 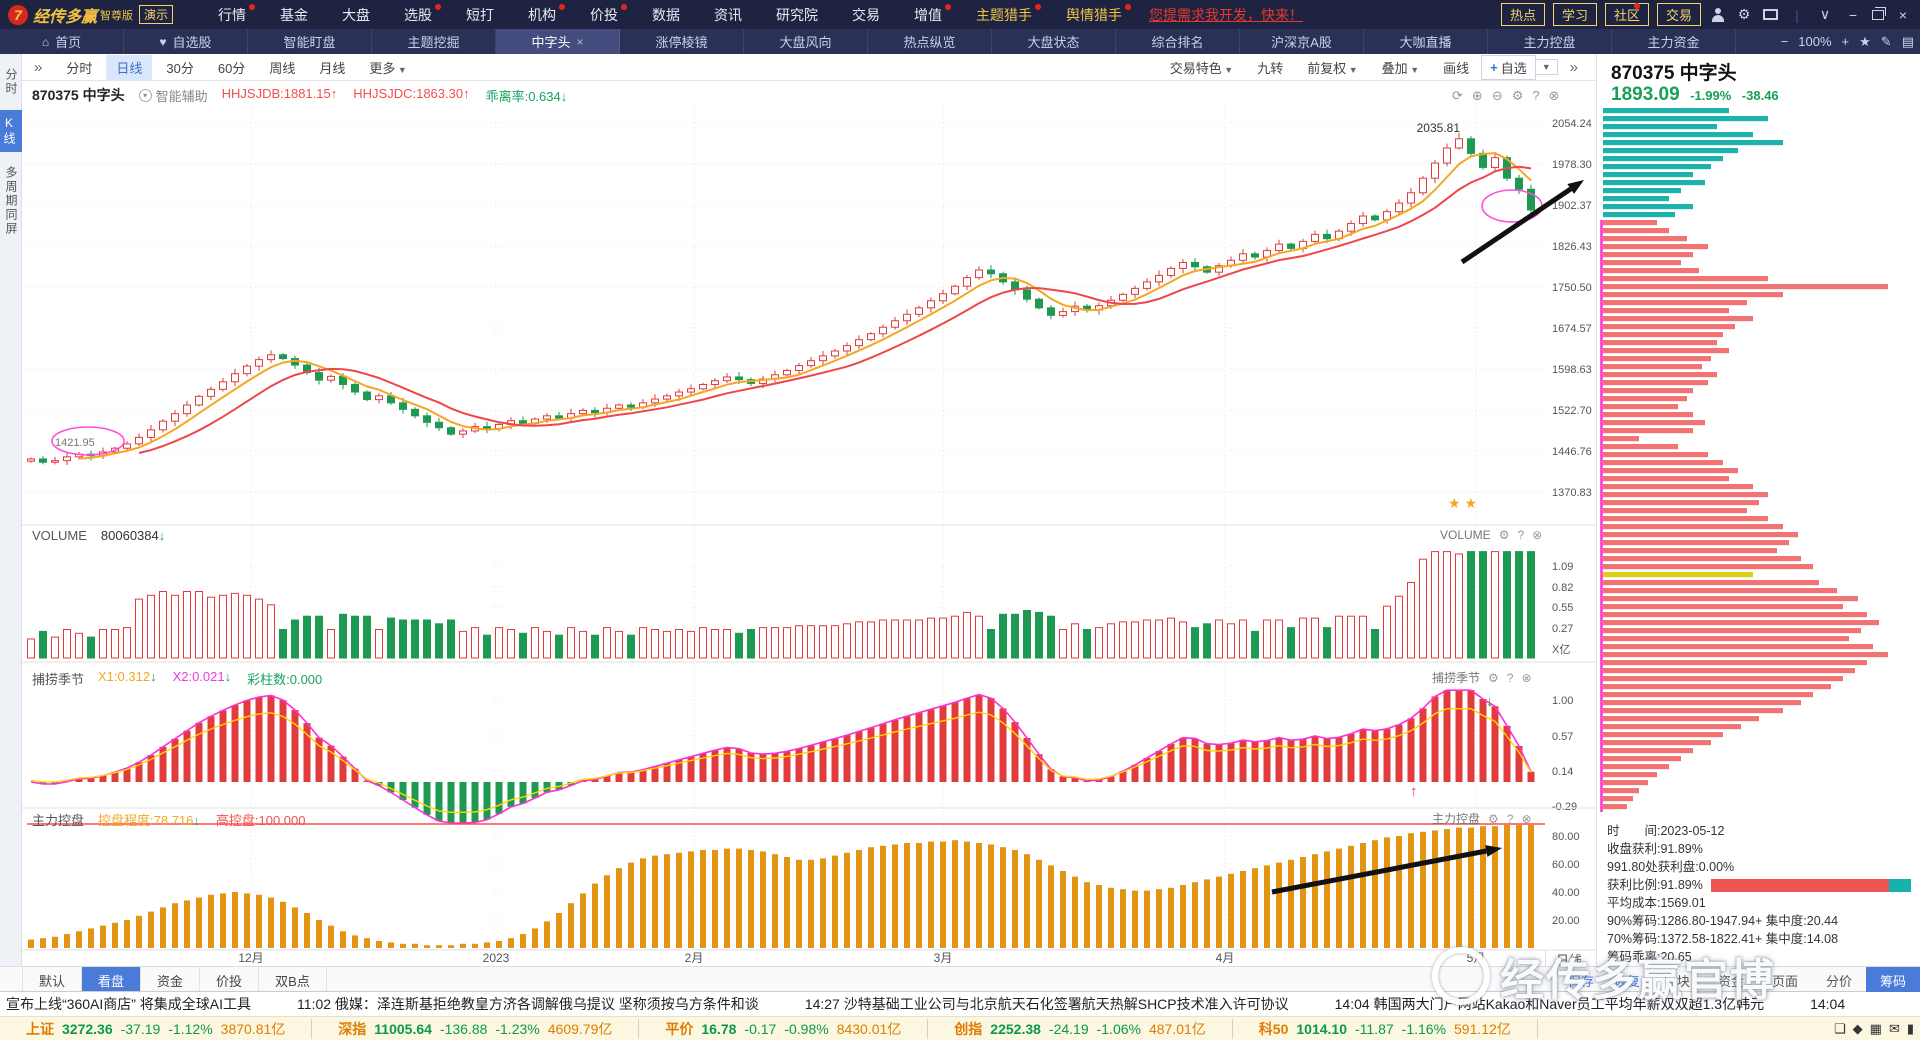 What do you see at coordinates (1865, 42) in the screenshot?
I see `star-icon: ★` at bounding box center [1865, 42].